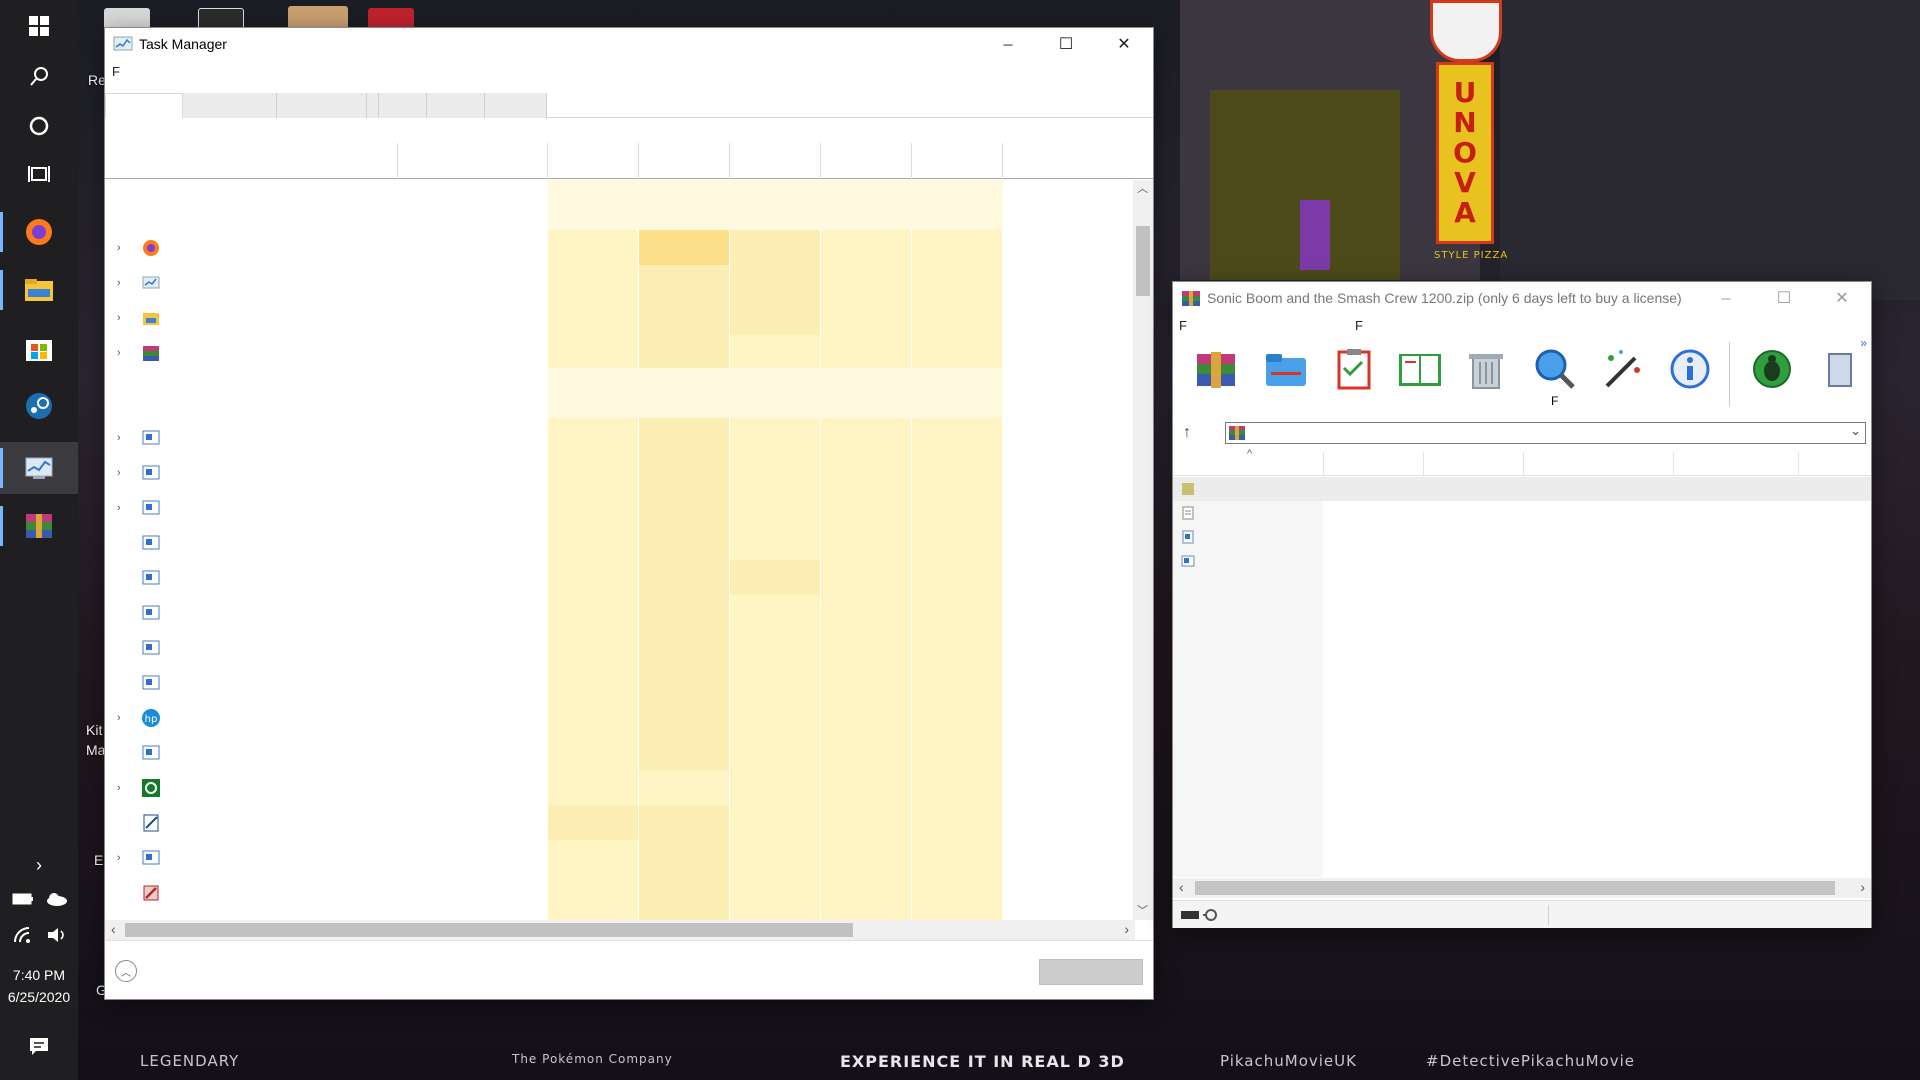  I want to click on wifi-icon, so click(22, 935).